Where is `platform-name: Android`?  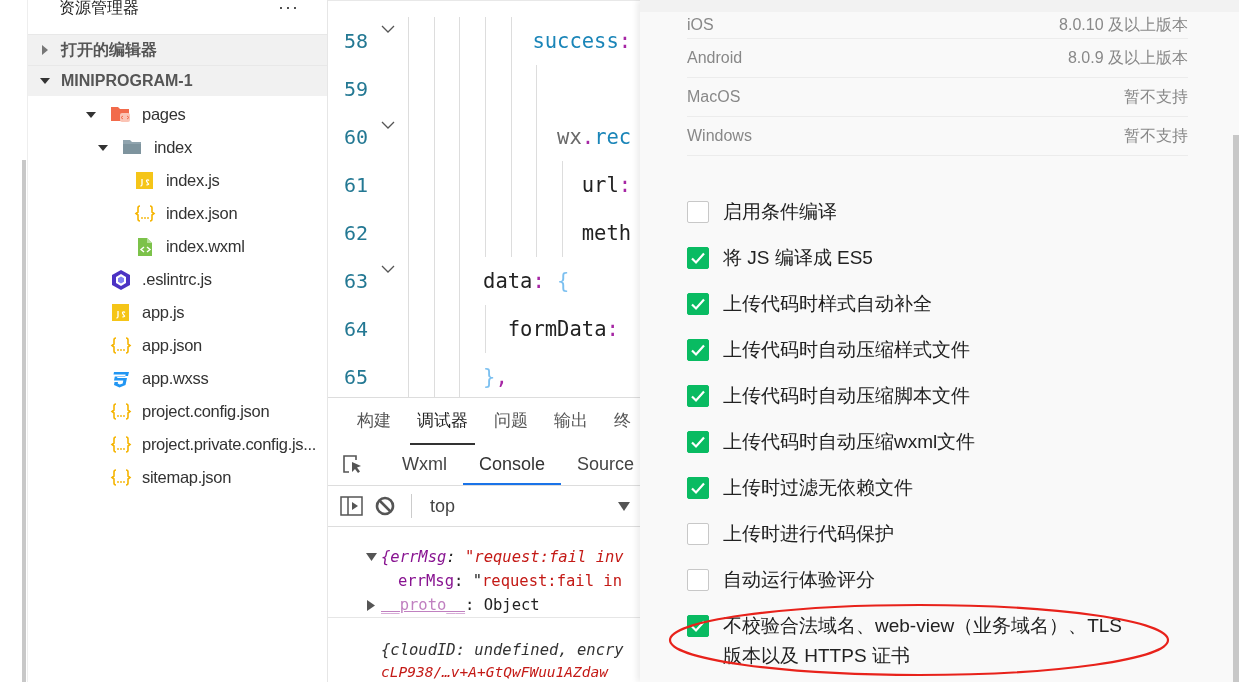
platform-name: Android is located at coordinates (715, 58).